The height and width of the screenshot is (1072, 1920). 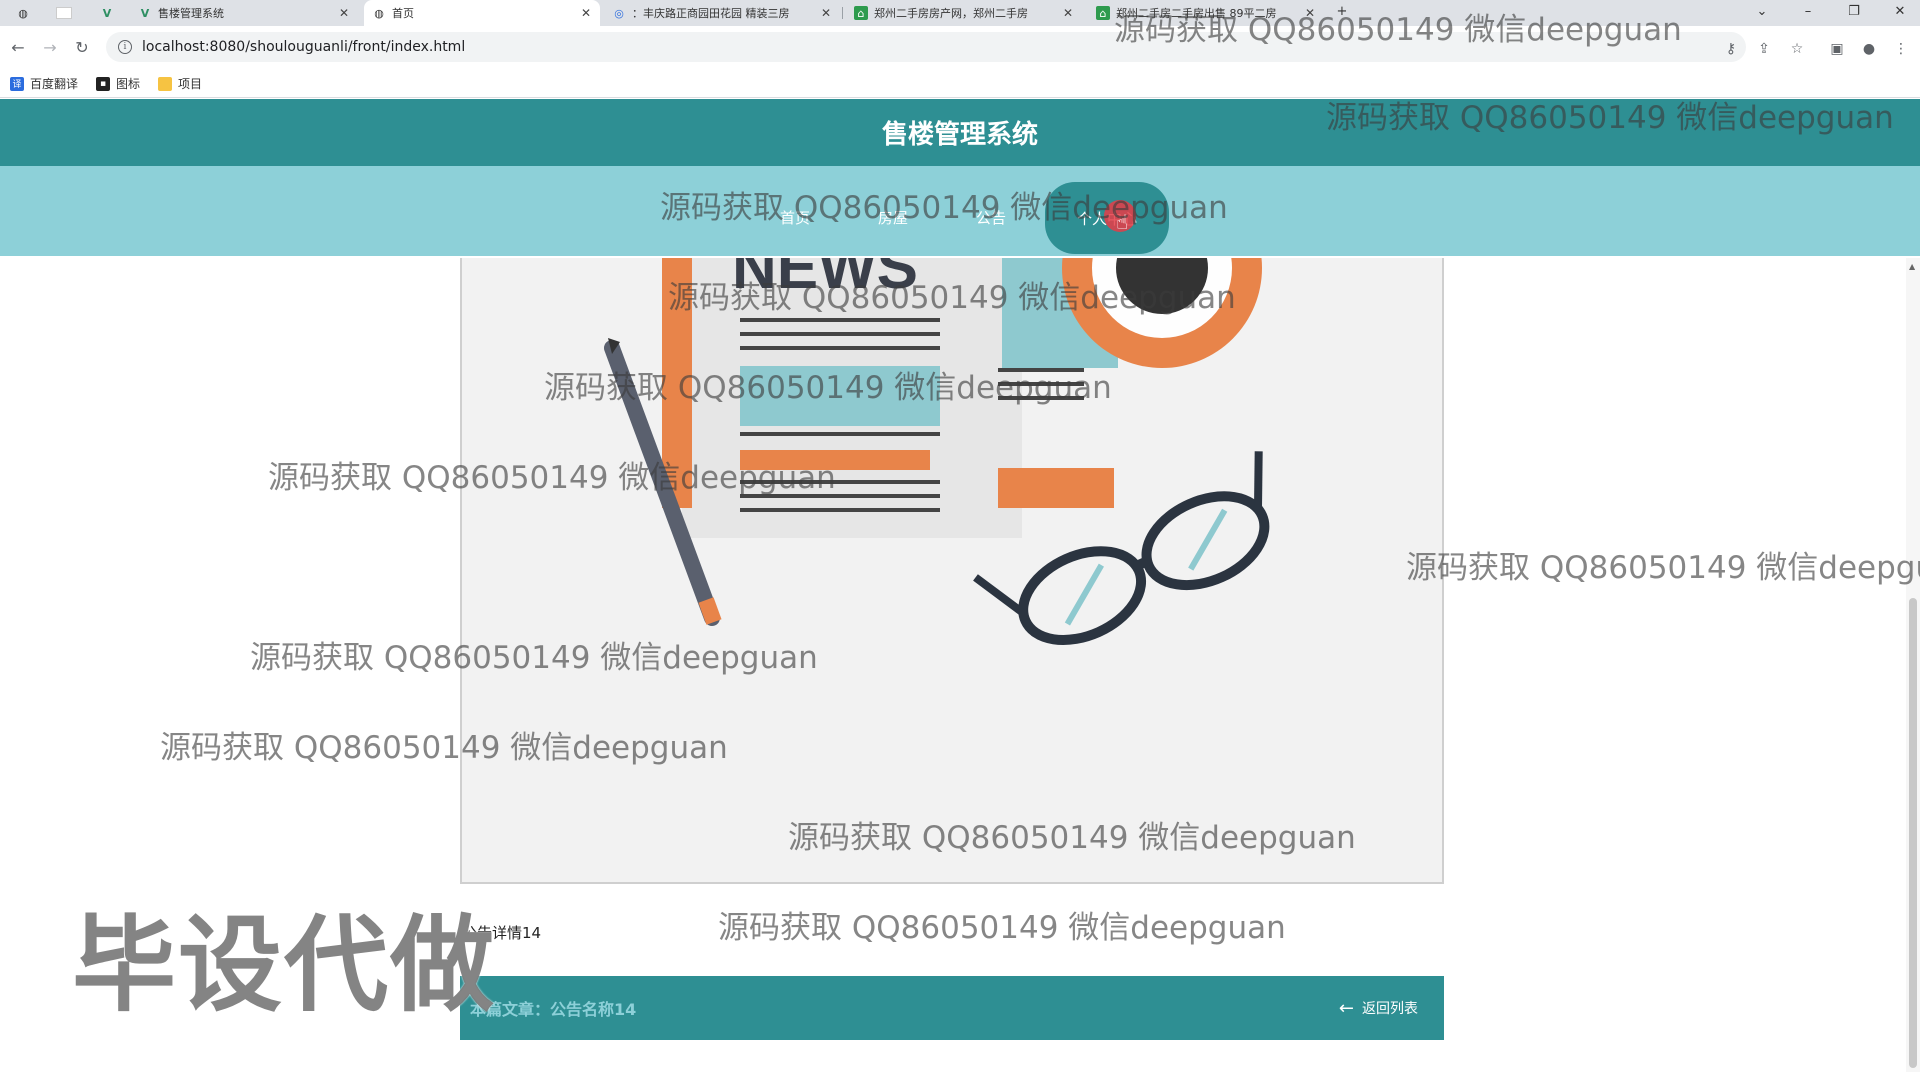 What do you see at coordinates (482, 13) in the screenshot?
I see `tab-home: ◍ 首页 ✕` at bounding box center [482, 13].